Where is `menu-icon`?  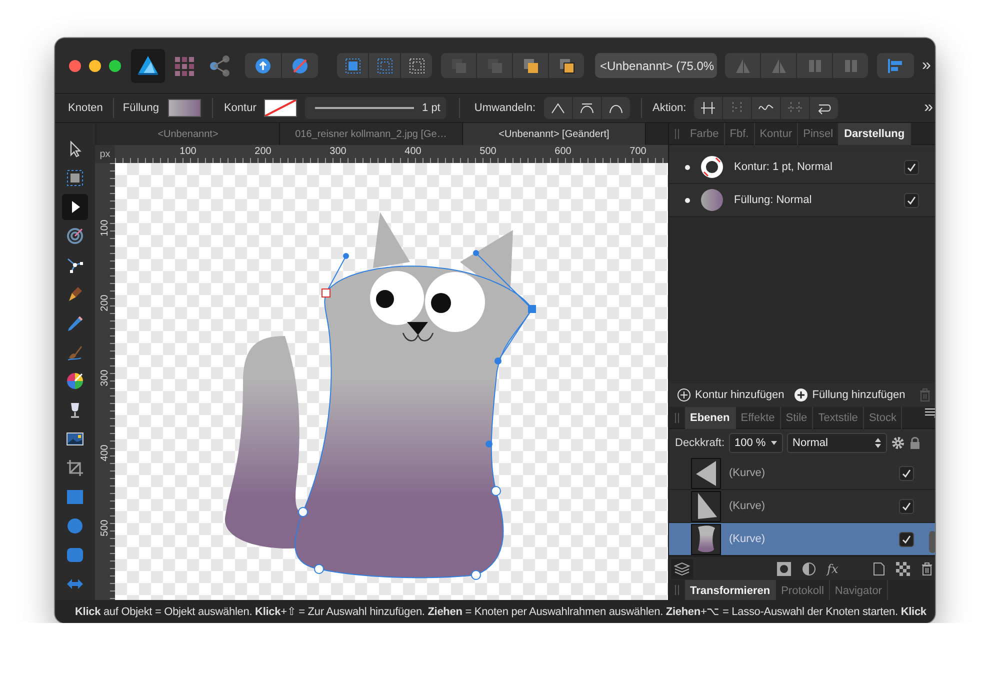
menu-icon is located at coordinates (929, 413).